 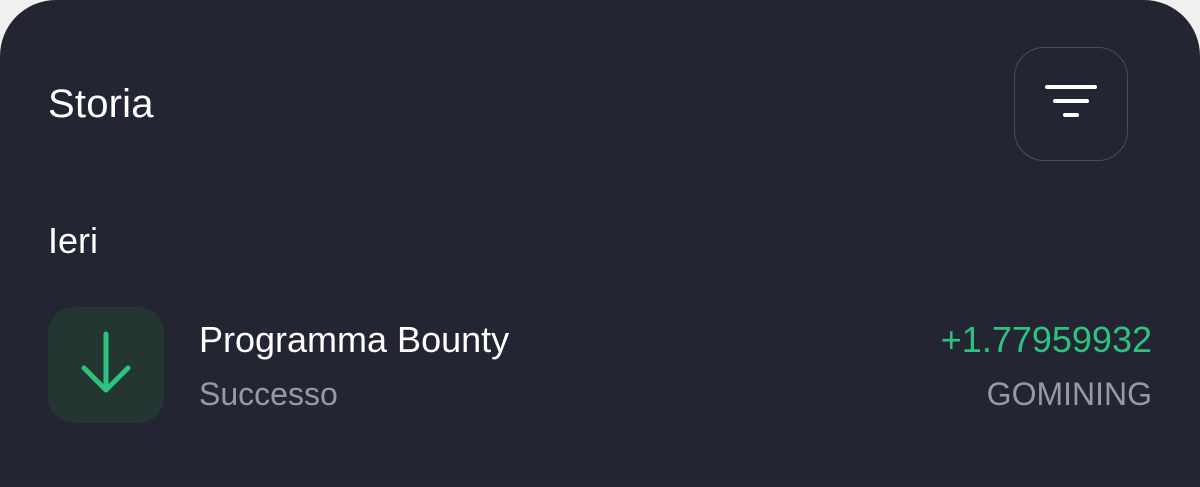 I want to click on arrow-down-icon, so click(x=106, y=365).